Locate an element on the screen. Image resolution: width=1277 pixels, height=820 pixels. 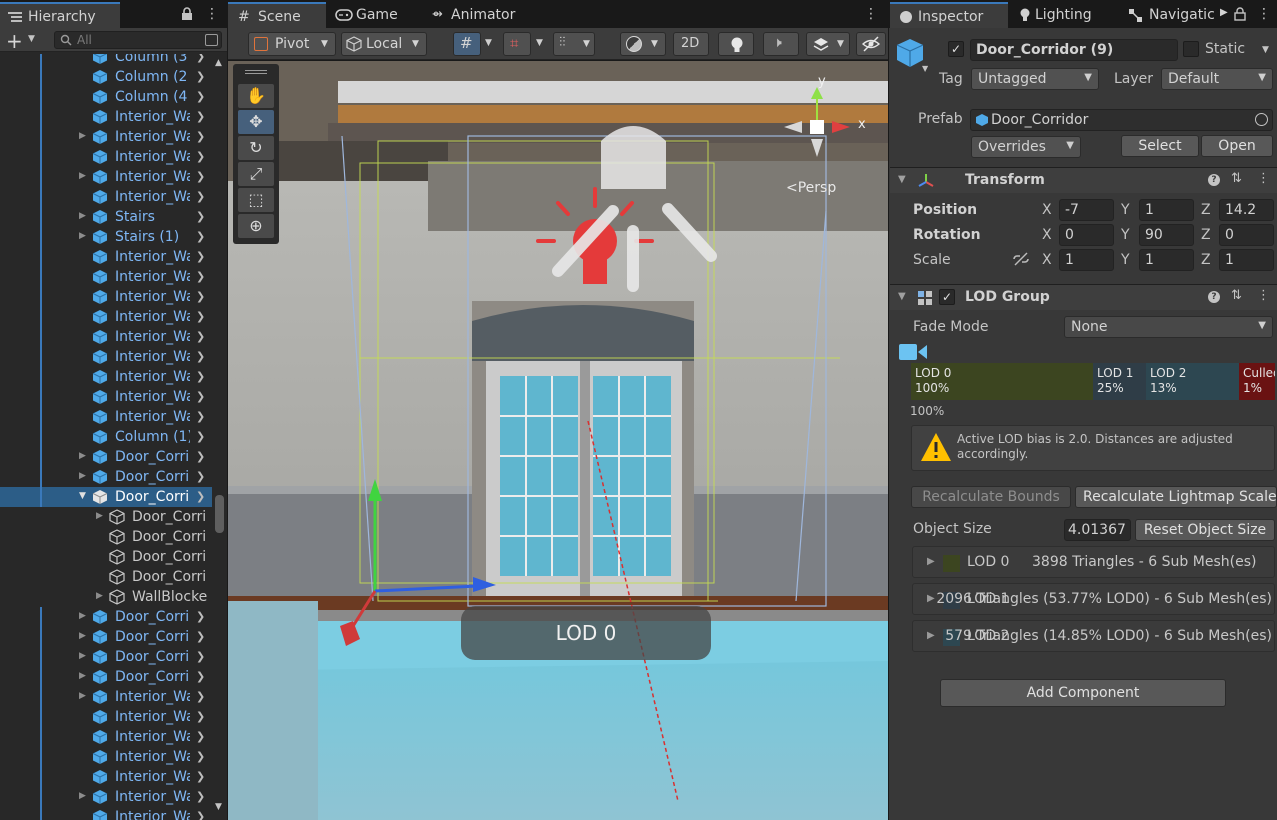
panel-drag-handle is located at coordinates (256, 72).